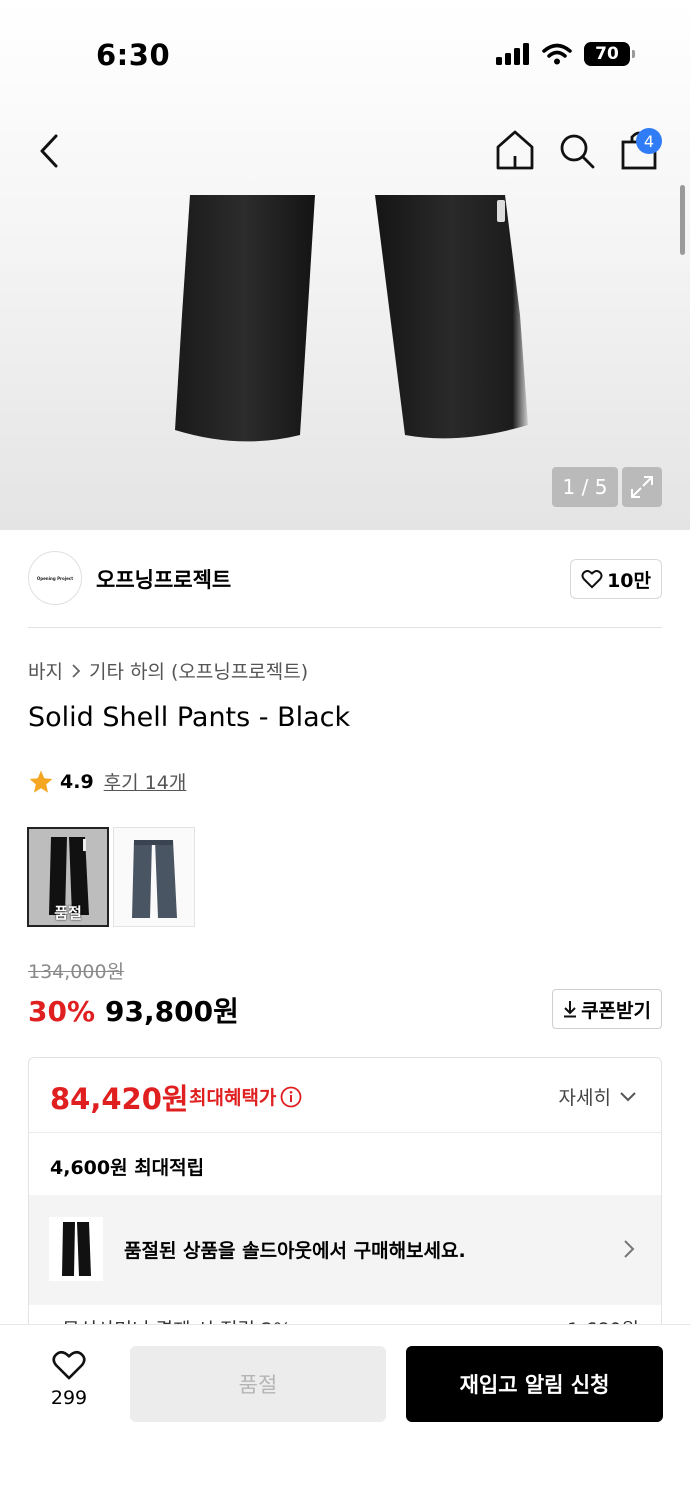 The width and height of the screenshot is (690, 1500). What do you see at coordinates (189, 717) in the screenshot?
I see `product-title: Solid Shell Pants - Black` at bounding box center [189, 717].